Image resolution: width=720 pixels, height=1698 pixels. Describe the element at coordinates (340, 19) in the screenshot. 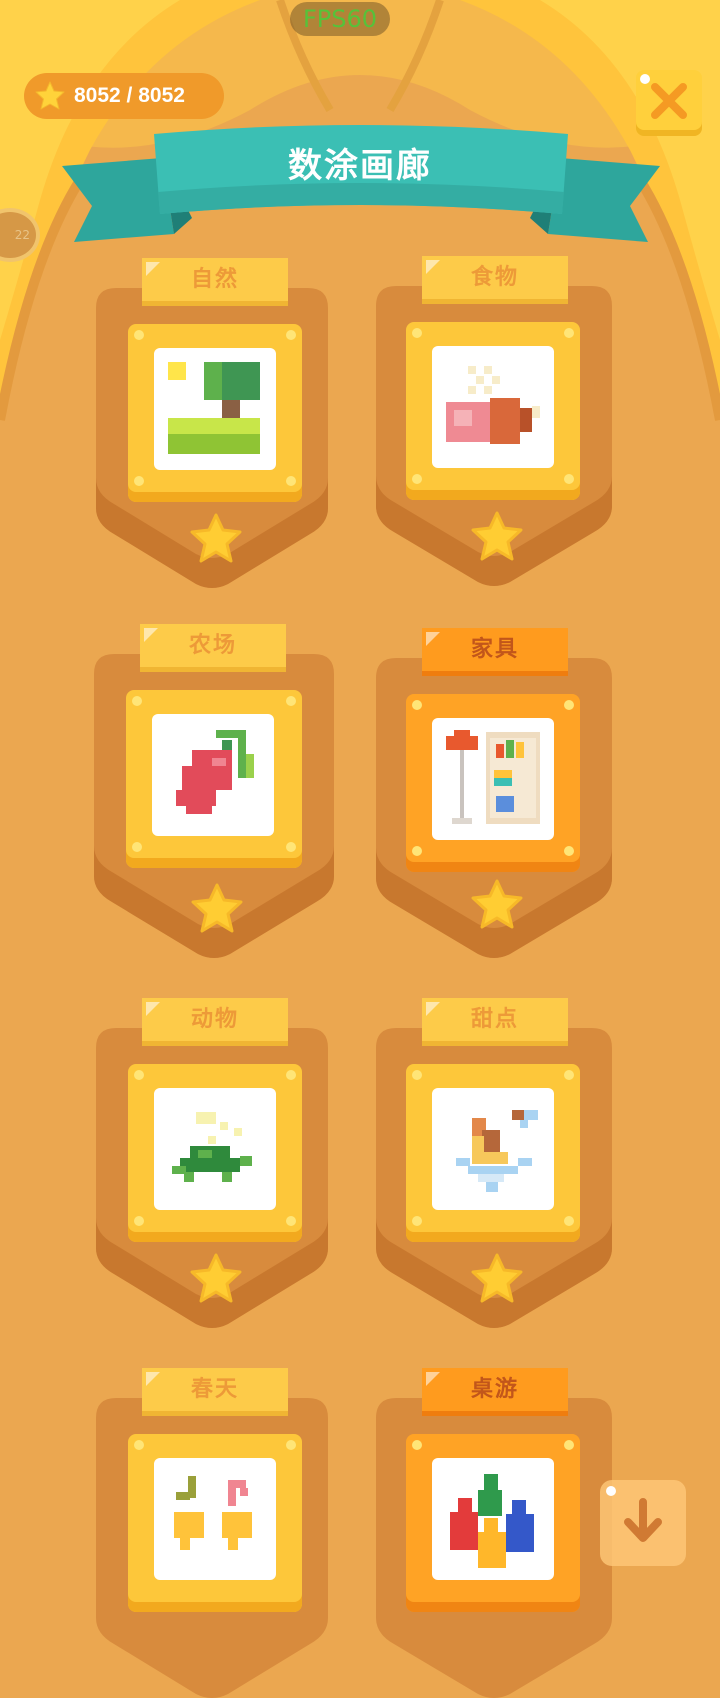

I see `fps-counter: FPS60` at that location.